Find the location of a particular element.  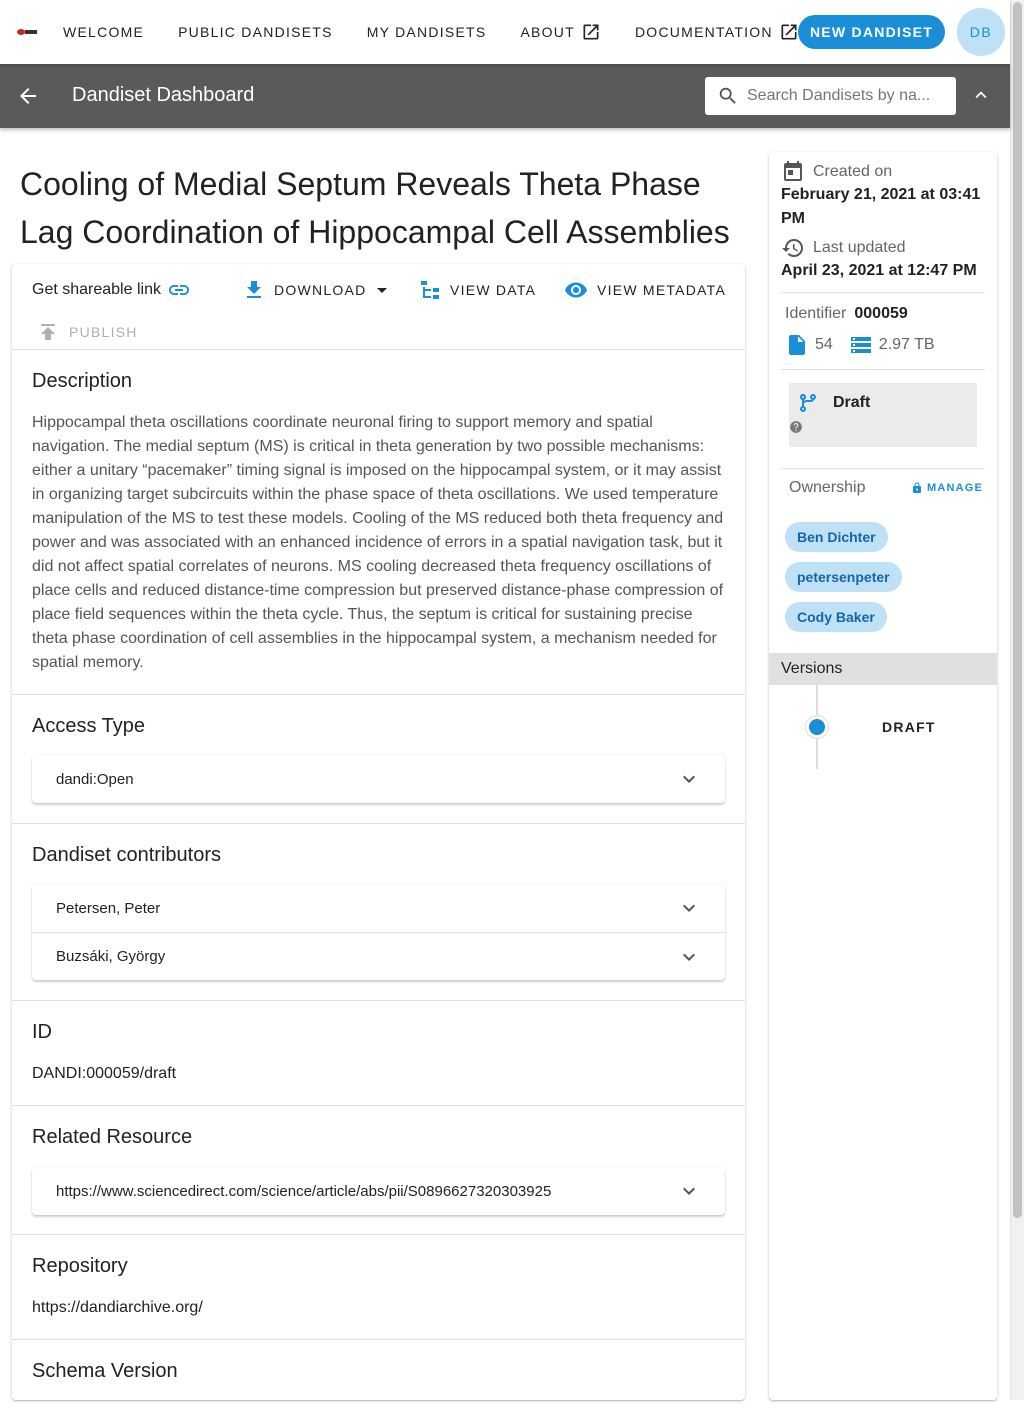

repository-heading: Repository is located at coordinates (80, 1266).